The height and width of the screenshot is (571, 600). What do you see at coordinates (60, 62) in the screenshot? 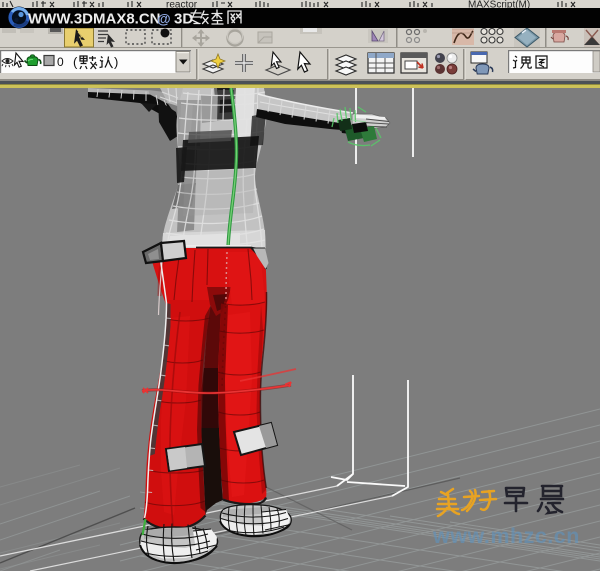
I see `svg-text: 0` at bounding box center [60, 62].